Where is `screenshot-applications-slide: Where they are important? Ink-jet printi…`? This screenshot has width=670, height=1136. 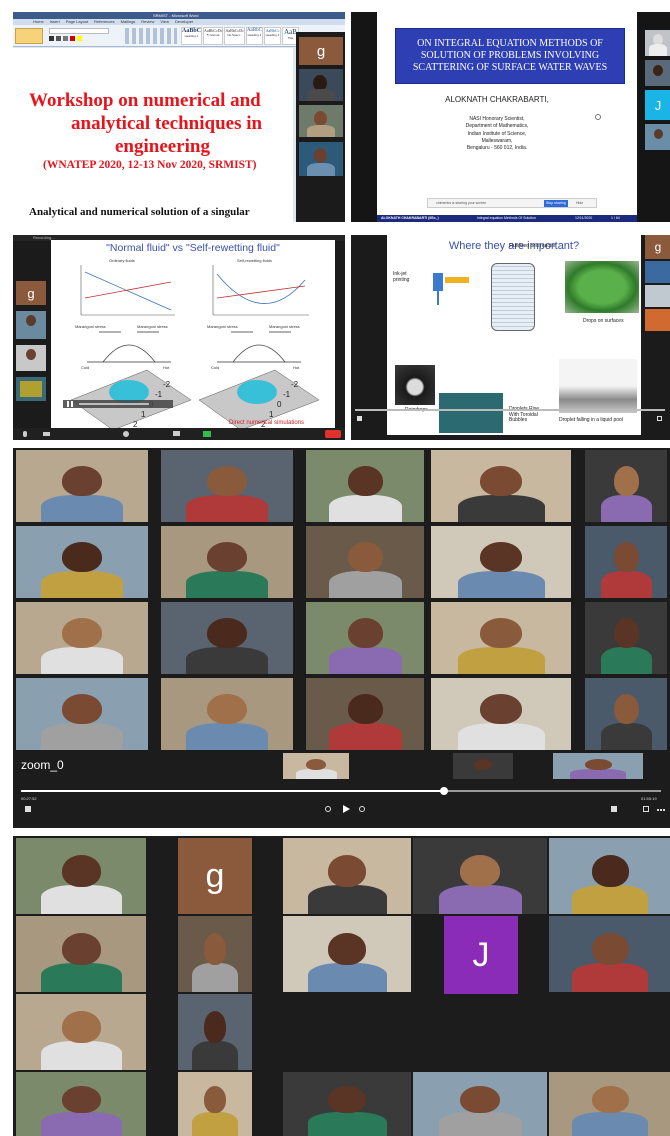 screenshot-applications-slide: Where they are important? Ink-jet printi… is located at coordinates (510, 337).